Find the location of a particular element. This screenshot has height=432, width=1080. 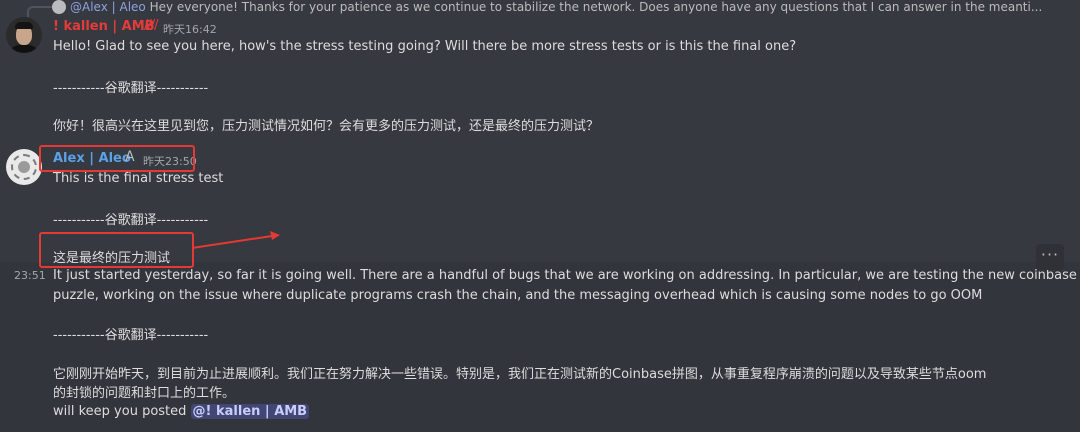

reply-mention: @Alex | Aleo is located at coordinates (108, 7).